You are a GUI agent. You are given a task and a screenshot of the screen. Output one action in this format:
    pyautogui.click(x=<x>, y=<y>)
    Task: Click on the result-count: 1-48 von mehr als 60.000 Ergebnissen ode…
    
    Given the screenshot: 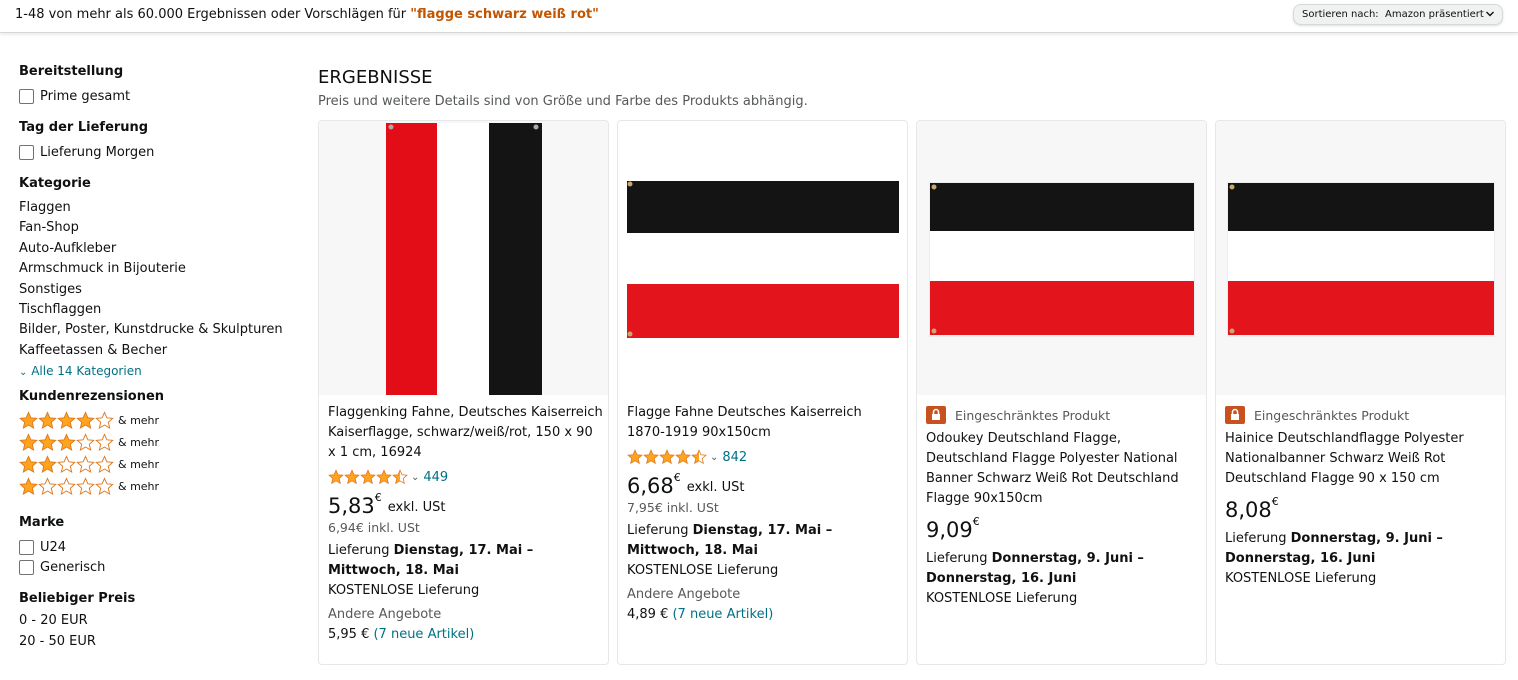 What is the action you would take?
    pyautogui.click(x=307, y=14)
    